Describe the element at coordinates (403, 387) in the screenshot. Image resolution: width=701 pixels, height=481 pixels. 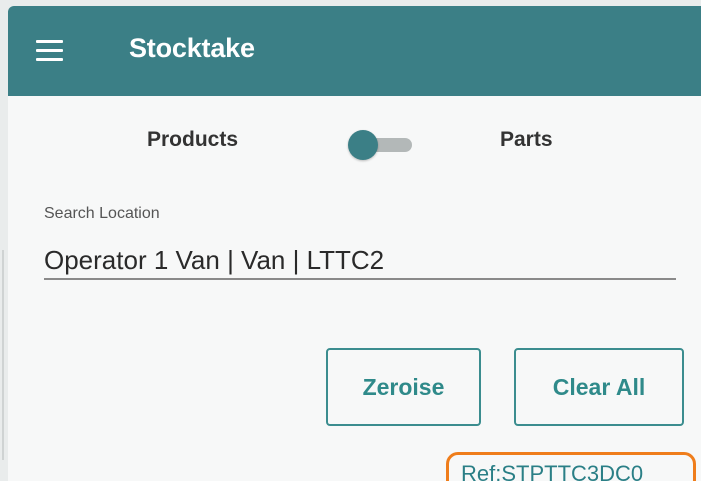
I see `zeroise-button: Zeroise` at that location.